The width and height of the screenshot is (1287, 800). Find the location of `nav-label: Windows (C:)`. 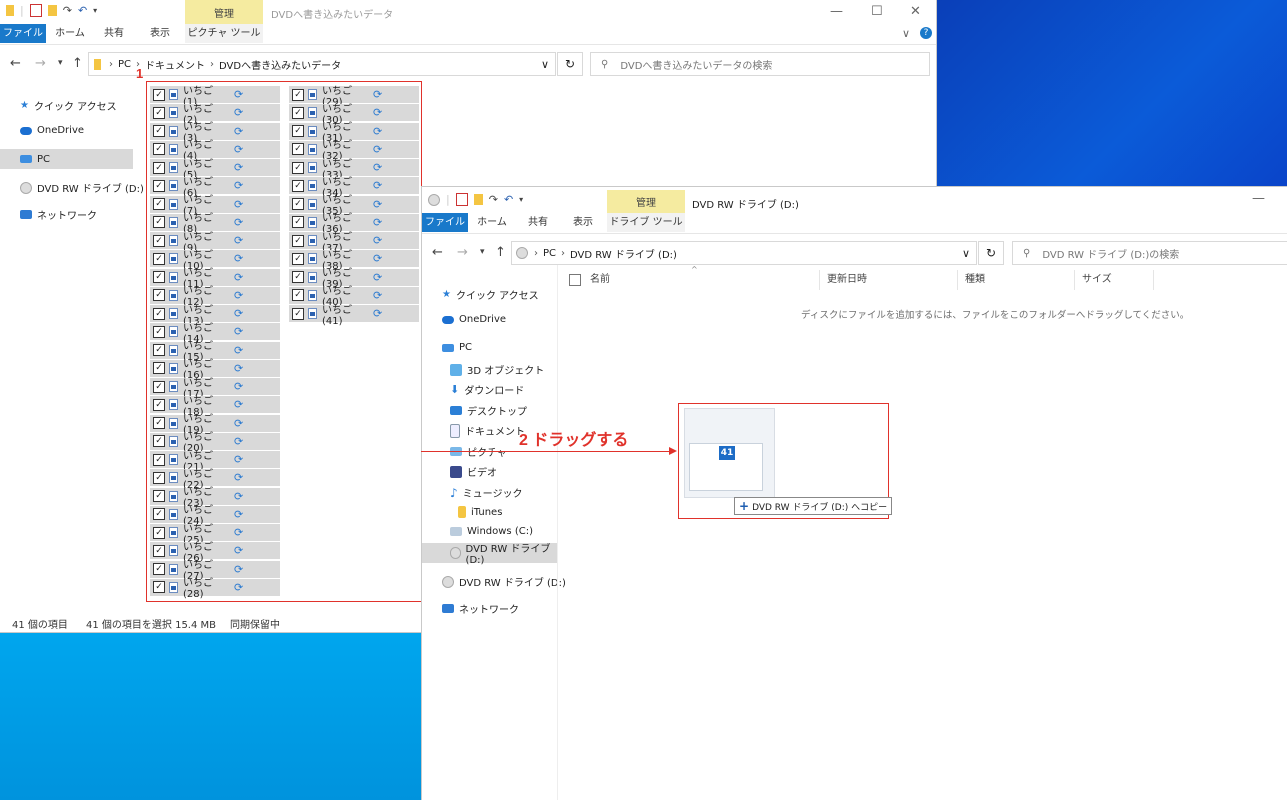

nav-label: Windows (C:) is located at coordinates (500, 531).